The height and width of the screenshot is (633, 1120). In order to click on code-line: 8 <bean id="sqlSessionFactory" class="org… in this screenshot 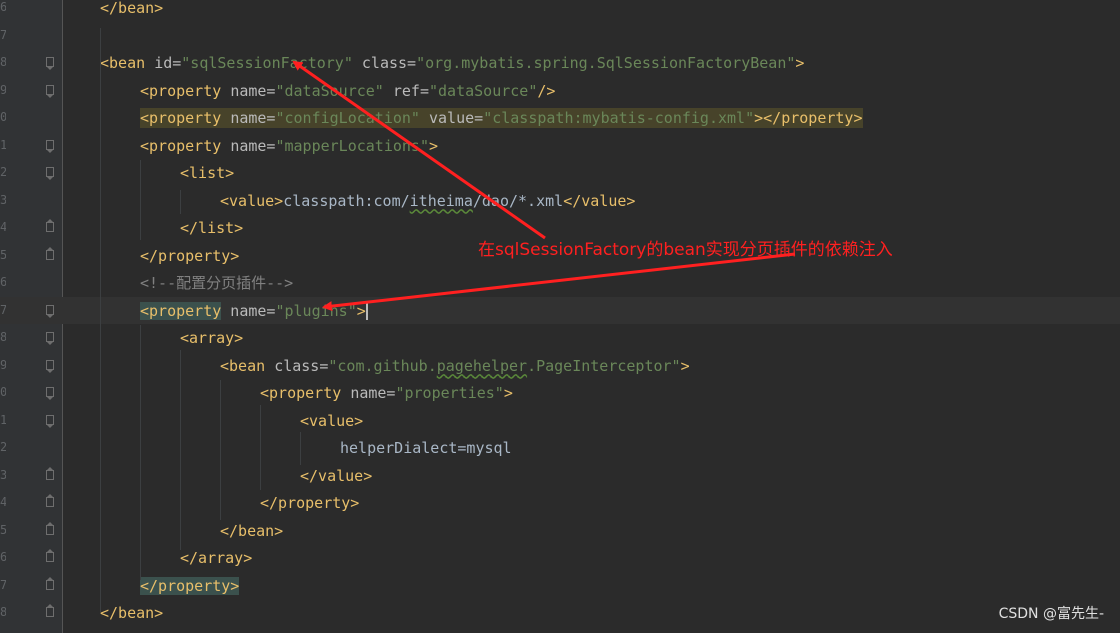, I will do `click(560, 63)`.